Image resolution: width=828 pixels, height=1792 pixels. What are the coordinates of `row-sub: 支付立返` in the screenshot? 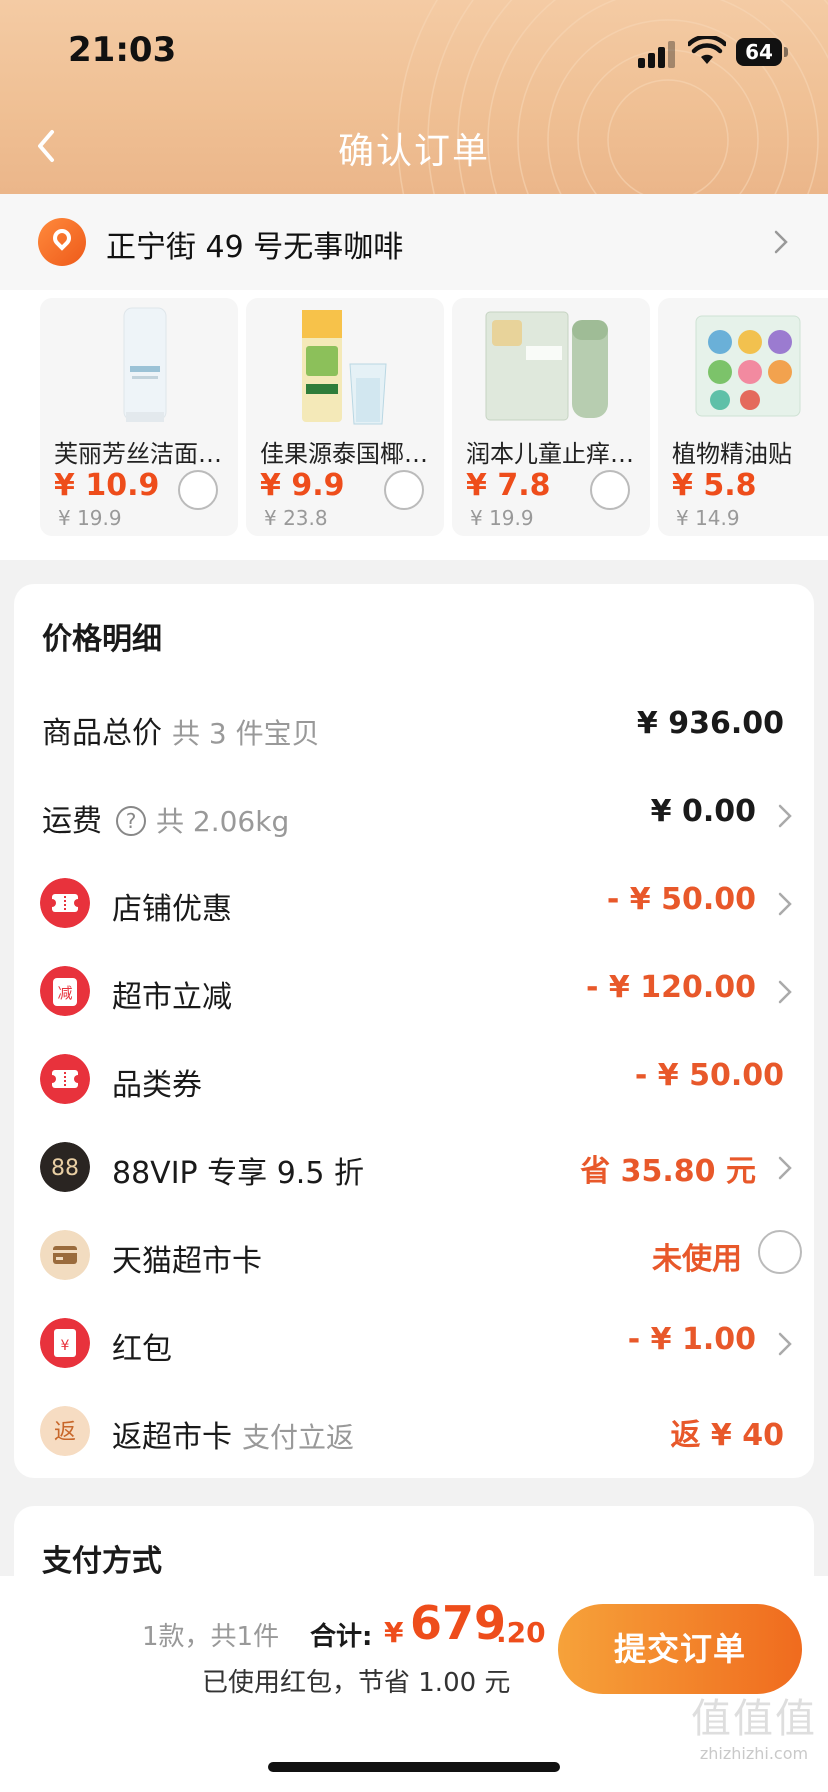 It's located at (298, 1437).